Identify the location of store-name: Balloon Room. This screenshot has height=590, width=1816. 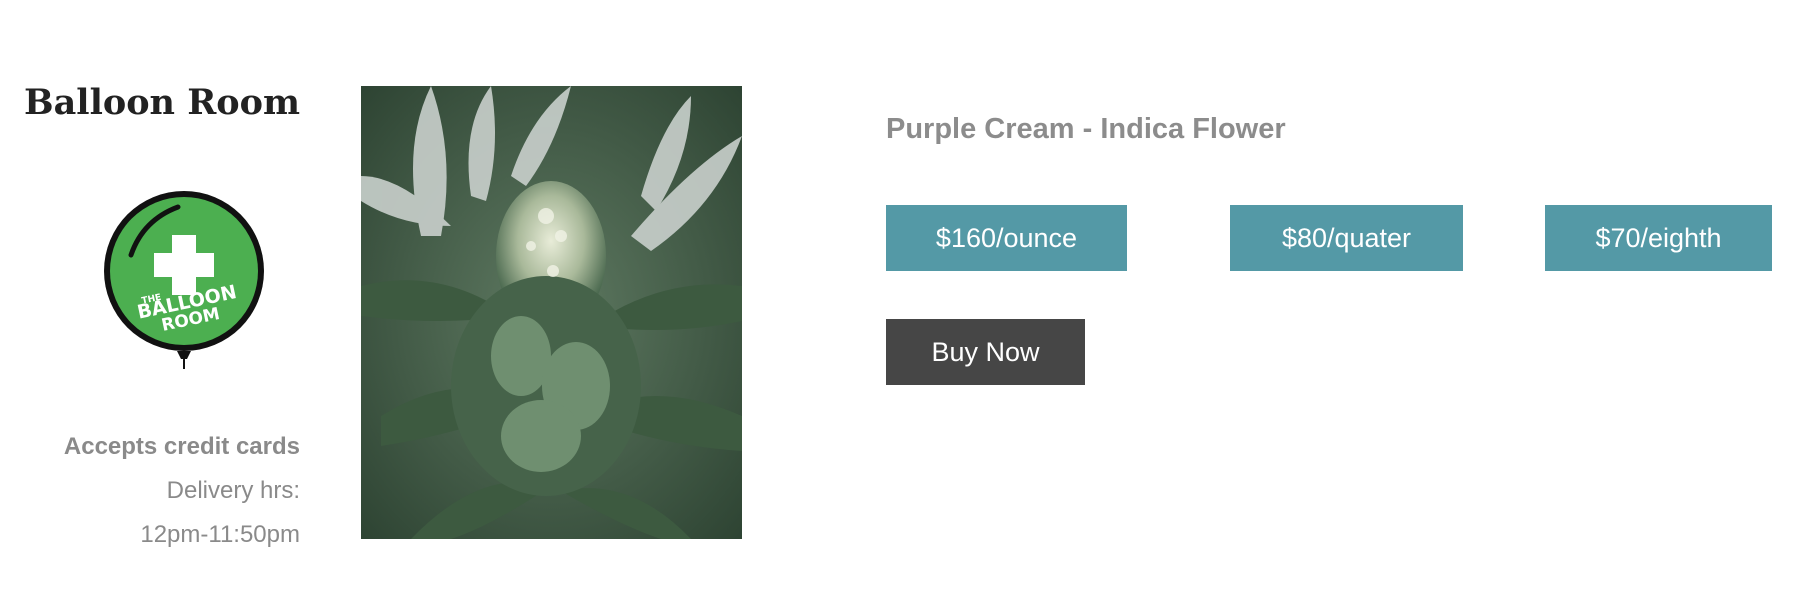
(162, 102).